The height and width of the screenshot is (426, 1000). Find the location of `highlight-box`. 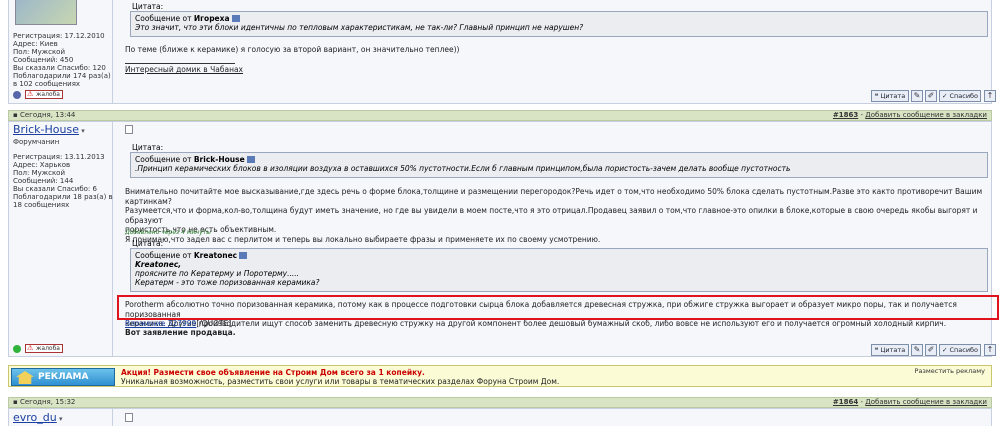

highlight-box is located at coordinates (558, 307).